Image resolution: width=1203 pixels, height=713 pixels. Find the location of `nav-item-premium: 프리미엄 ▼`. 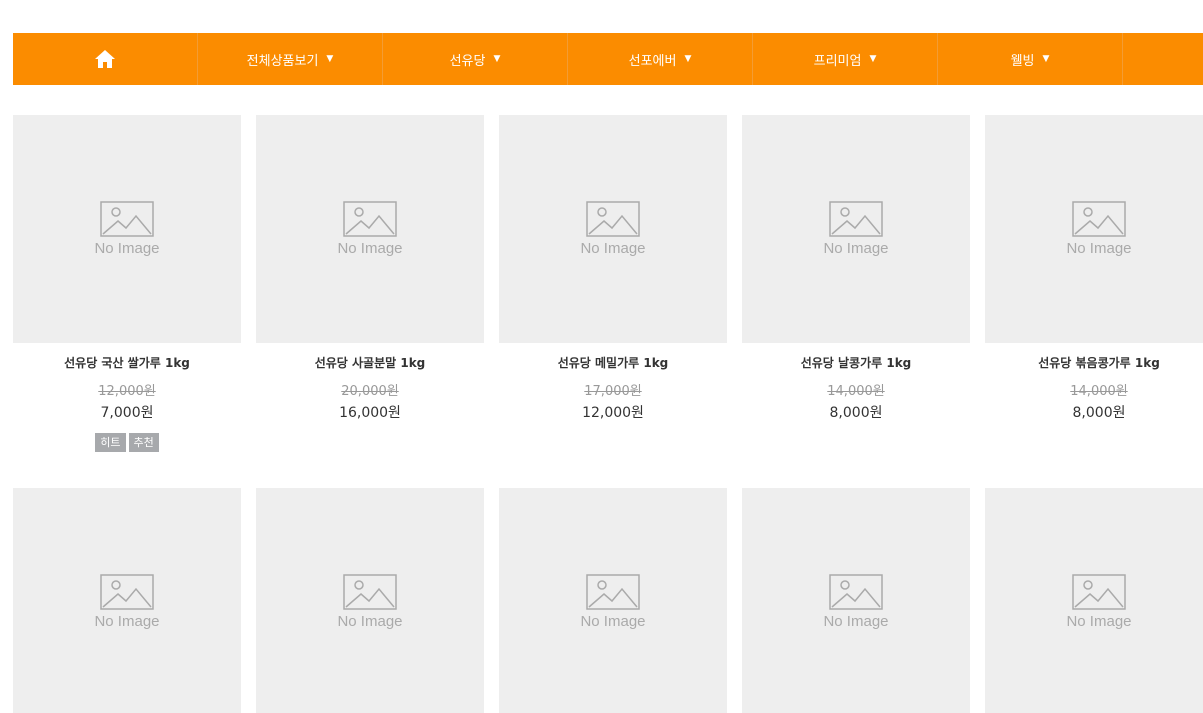

nav-item-premium: 프리미엄 ▼ is located at coordinates (845, 59).